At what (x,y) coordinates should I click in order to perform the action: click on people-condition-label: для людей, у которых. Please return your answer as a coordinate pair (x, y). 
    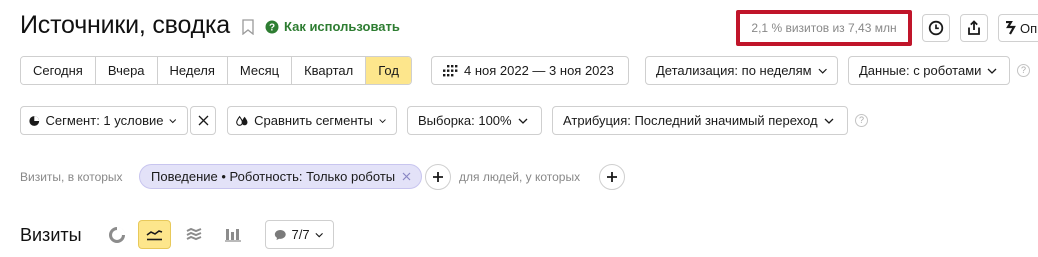
    Looking at the image, I should click on (520, 177).